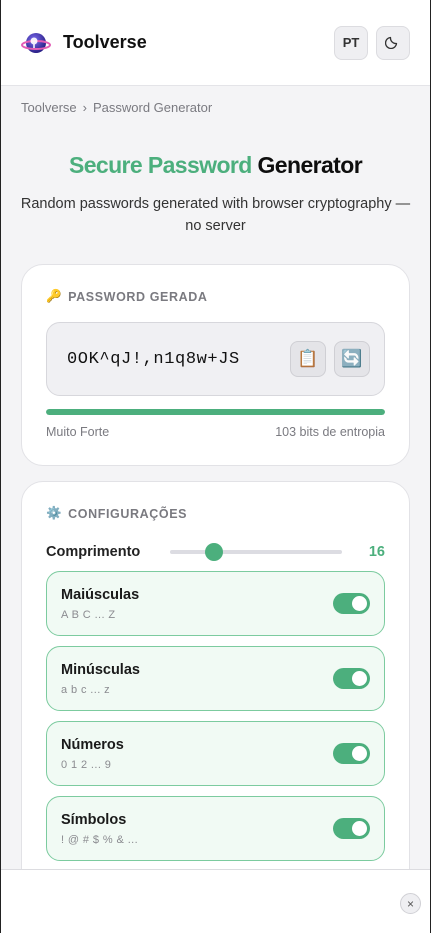 This screenshot has height=933, width=431. I want to click on breadcrumb-current: Password Generator, so click(152, 107).